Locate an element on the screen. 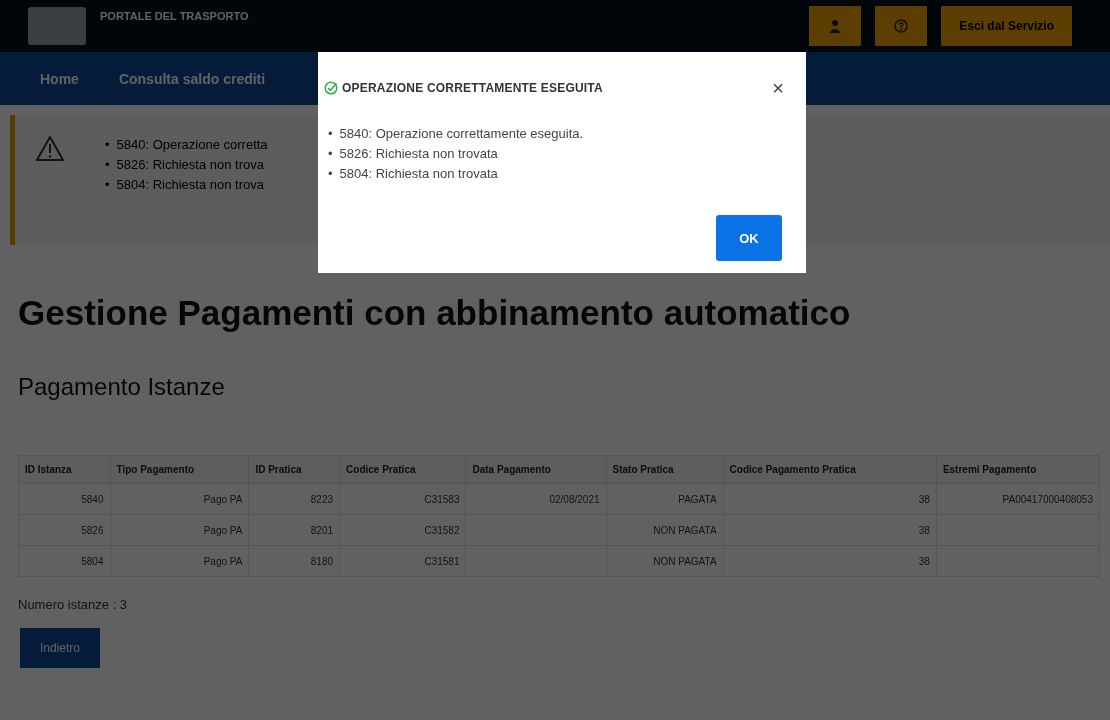 This screenshot has width=1110, height=720. table-cell: 5840 is located at coordinates (64, 499).